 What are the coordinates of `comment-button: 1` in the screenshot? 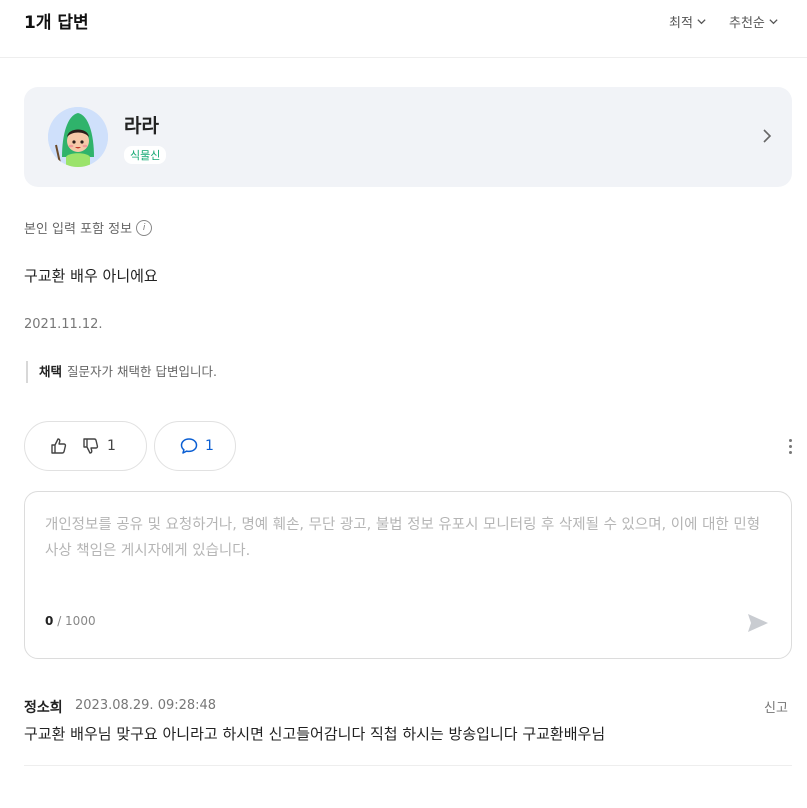 It's located at (196, 446).